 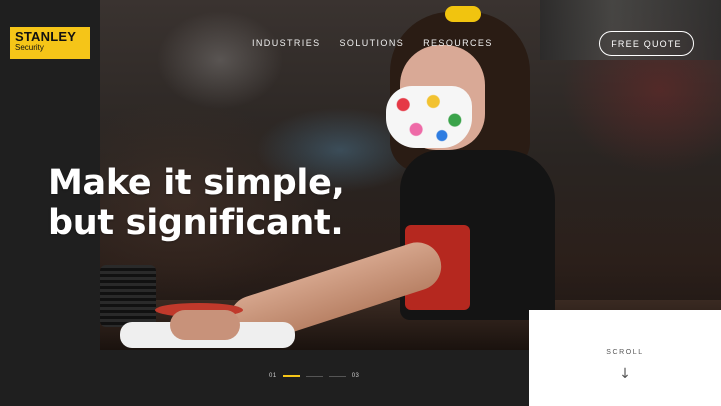 What do you see at coordinates (429, 117) in the screenshot?
I see `hero-photo-mask` at bounding box center [429, 117].